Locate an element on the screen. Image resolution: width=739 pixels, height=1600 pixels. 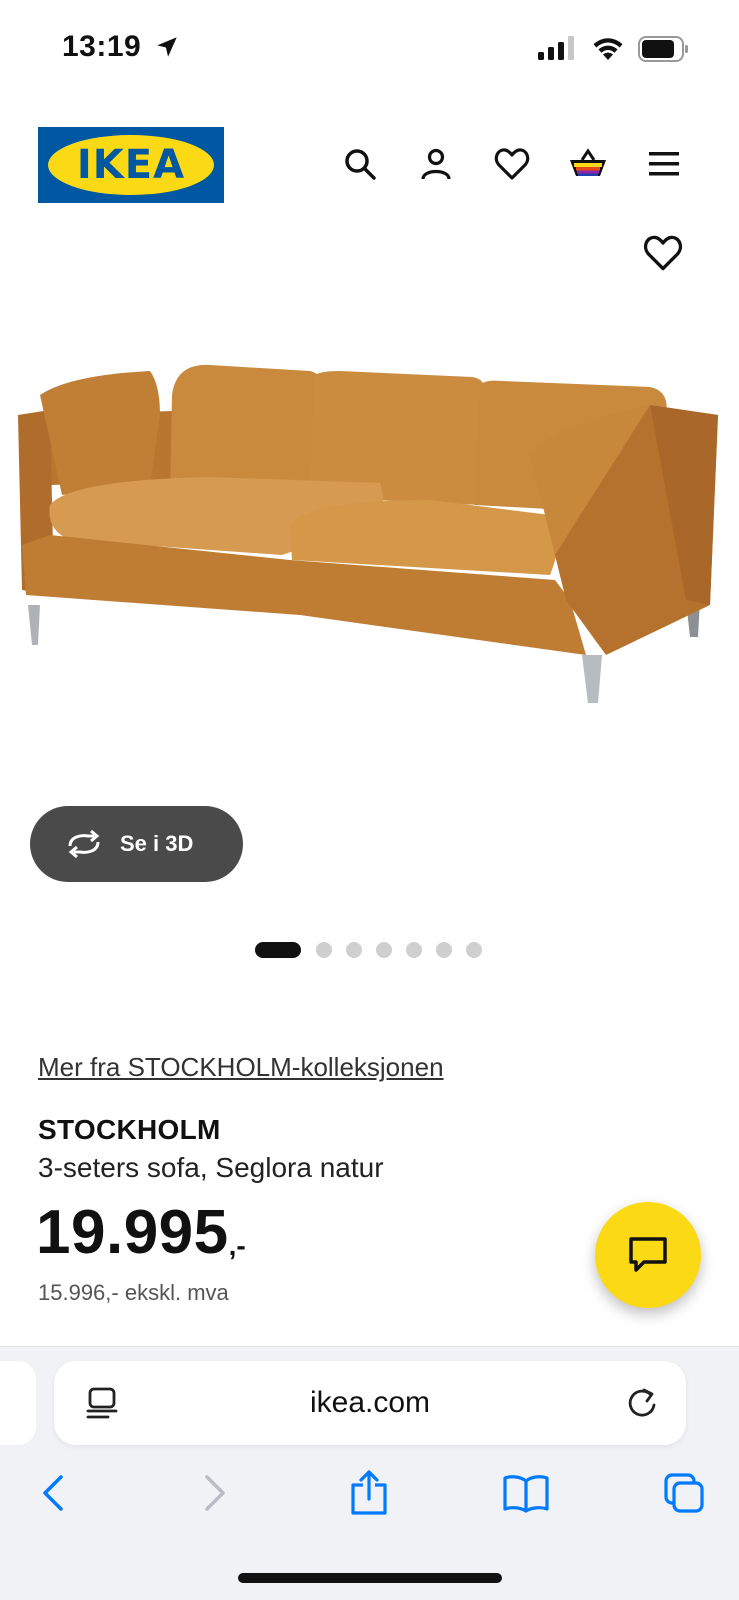
pager-dot-active is located at coordinates (278, 950).